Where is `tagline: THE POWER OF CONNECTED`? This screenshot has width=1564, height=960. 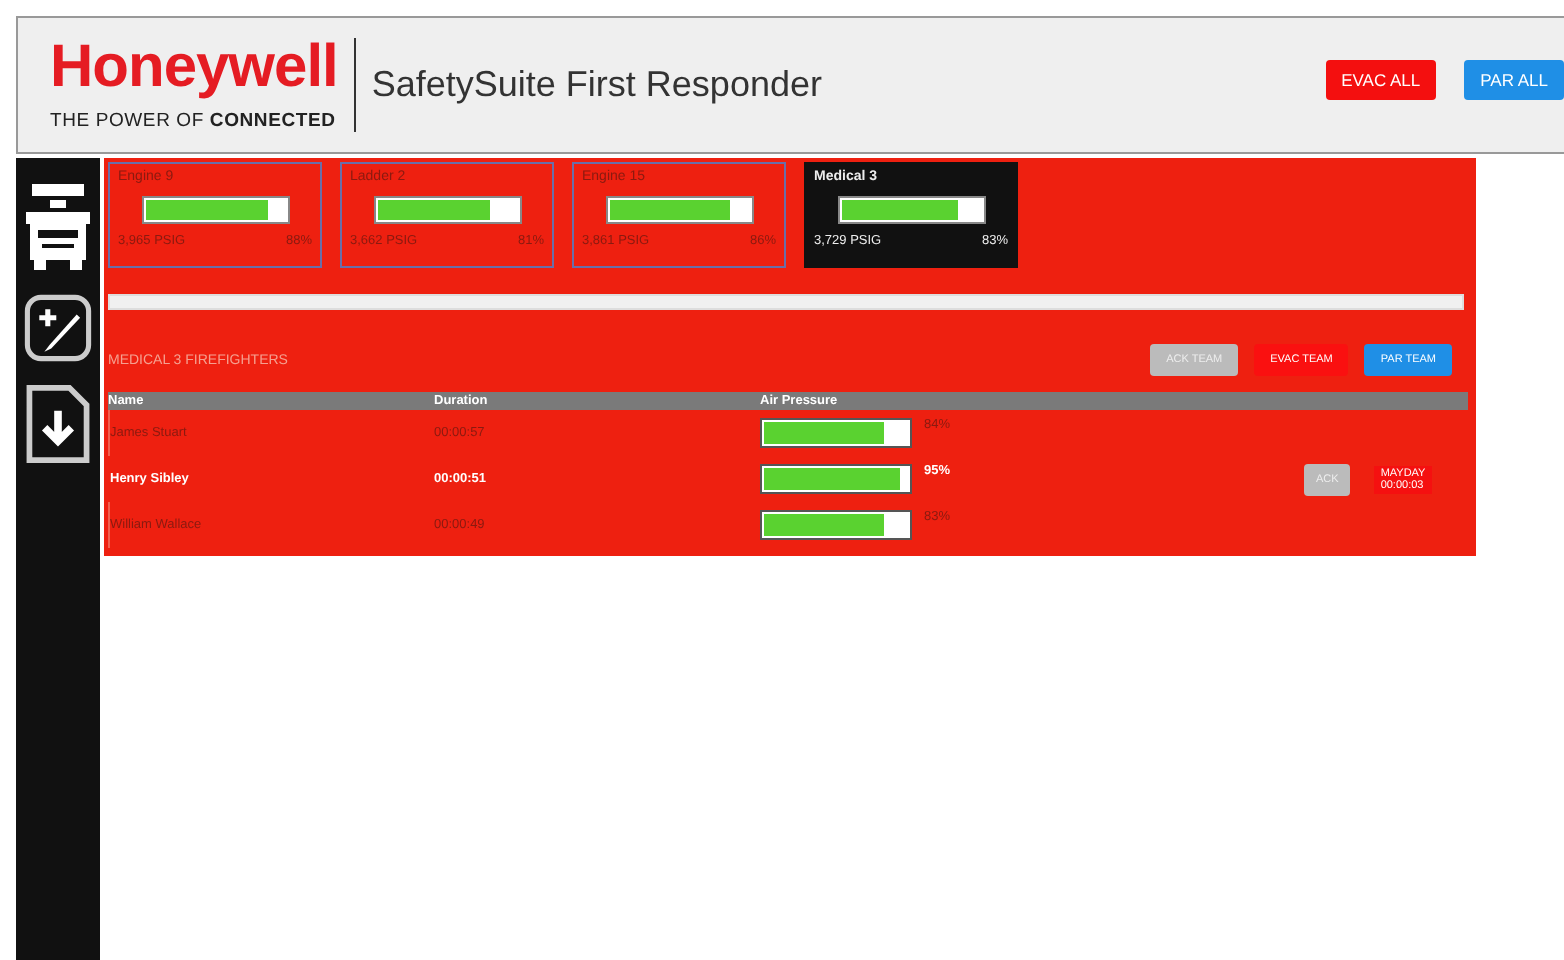
tagline: THE POWER OF CONNECTED is located at coordinates (194, 121).